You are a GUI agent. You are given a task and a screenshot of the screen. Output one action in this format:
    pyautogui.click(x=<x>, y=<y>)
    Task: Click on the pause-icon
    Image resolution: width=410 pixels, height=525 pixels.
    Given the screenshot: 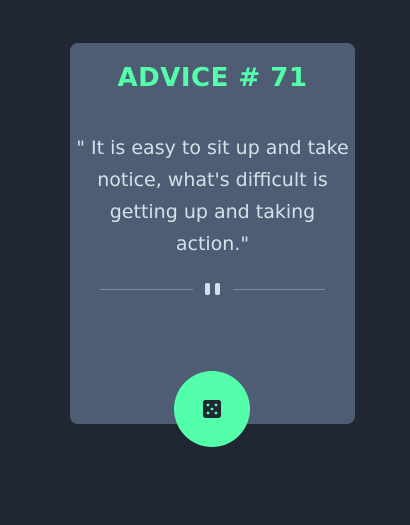 What is the action you would take?
    pyautogui.click(x=213, y=289)
    